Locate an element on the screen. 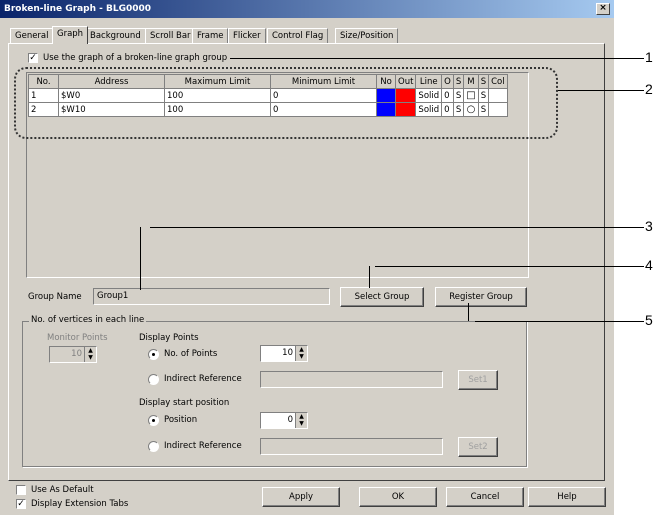 The height and width of the screenshot is (515, 657). indirect-reference2-field is located at coordinates (351, 446).